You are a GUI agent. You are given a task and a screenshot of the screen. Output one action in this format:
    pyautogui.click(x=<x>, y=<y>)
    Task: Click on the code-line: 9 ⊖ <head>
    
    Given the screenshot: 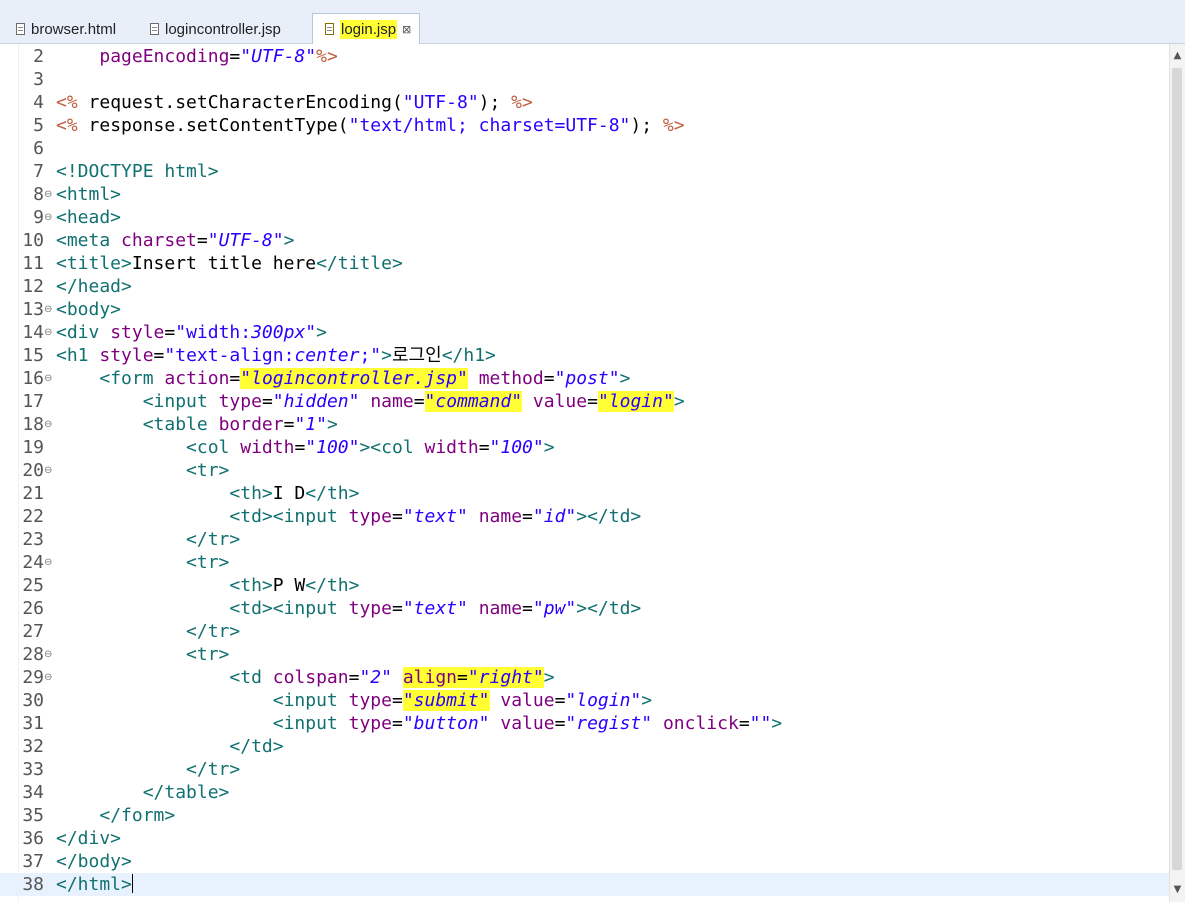 What is the action you would take?
    pyautogui.click(x=584, y=217)
    